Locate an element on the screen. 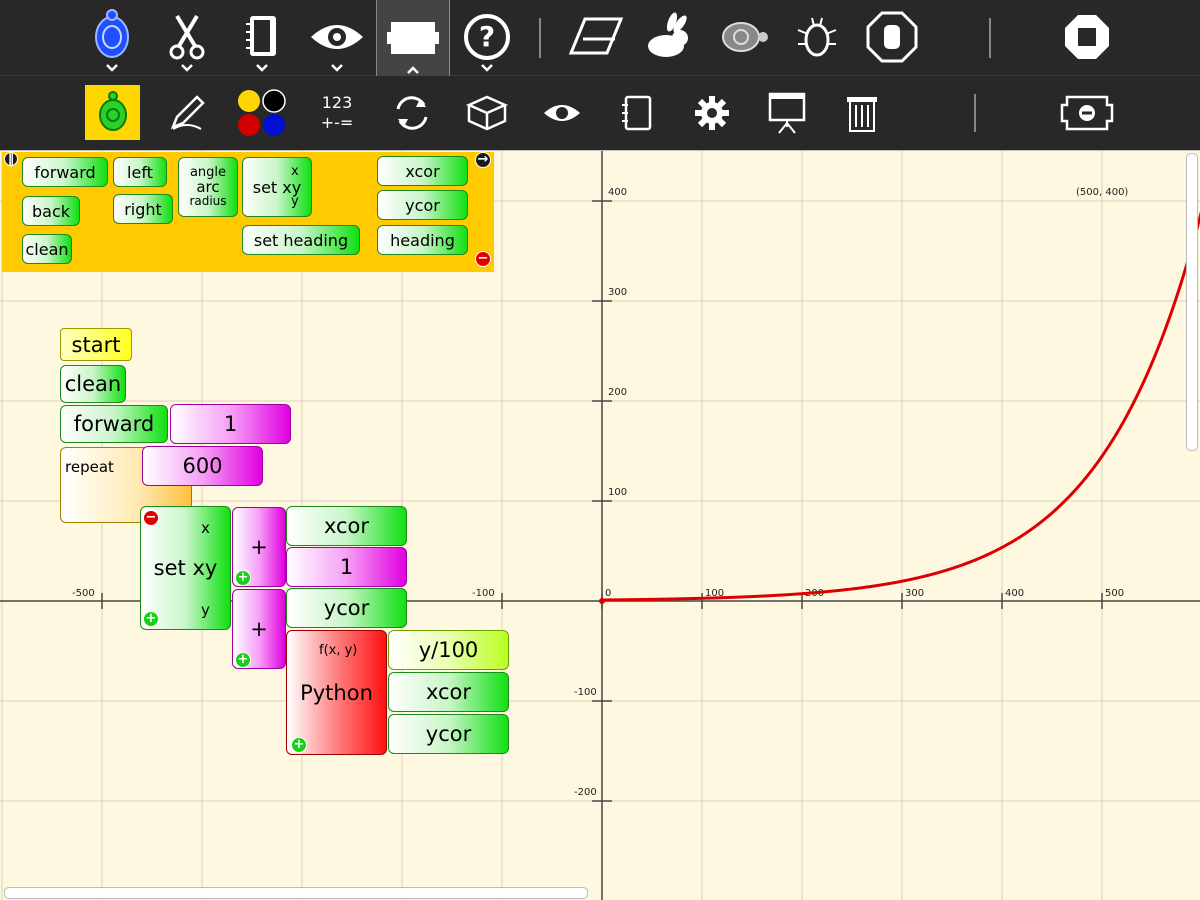  palette-setxy-block: set xy x y is located at coordinates (277, 187).